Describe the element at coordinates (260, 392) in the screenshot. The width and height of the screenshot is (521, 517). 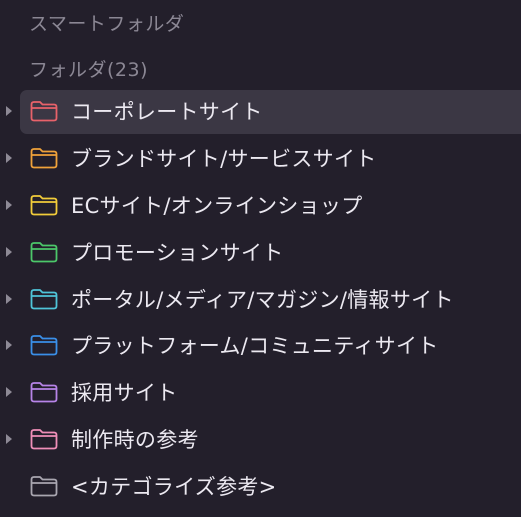
I see `folder-item: 採用サイト` at that location.